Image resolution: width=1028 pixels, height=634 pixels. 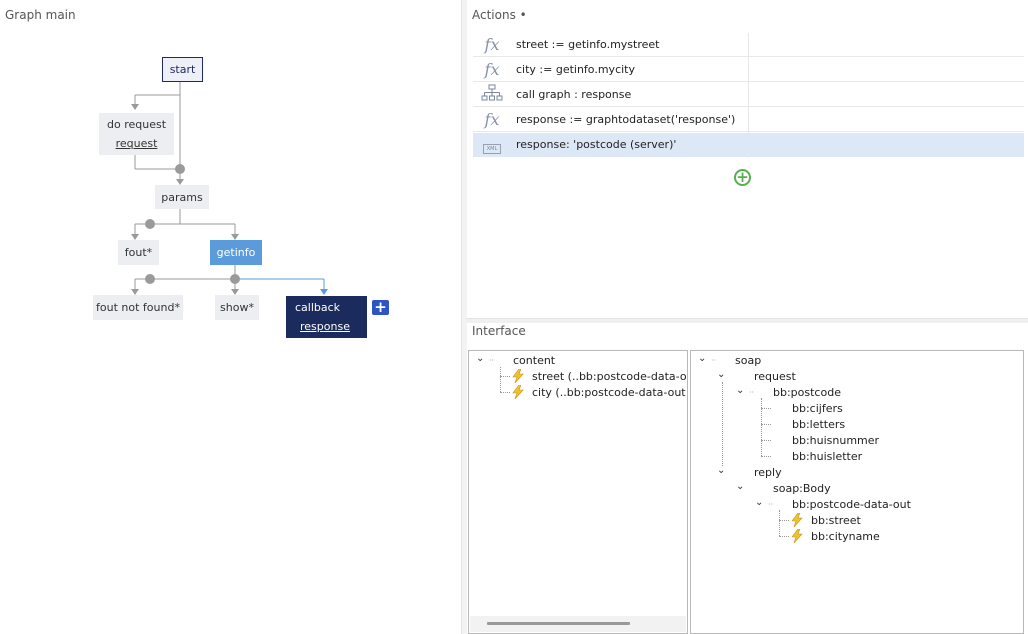 I want to click on node-do-request: do request request, so click(x=136, y=134).